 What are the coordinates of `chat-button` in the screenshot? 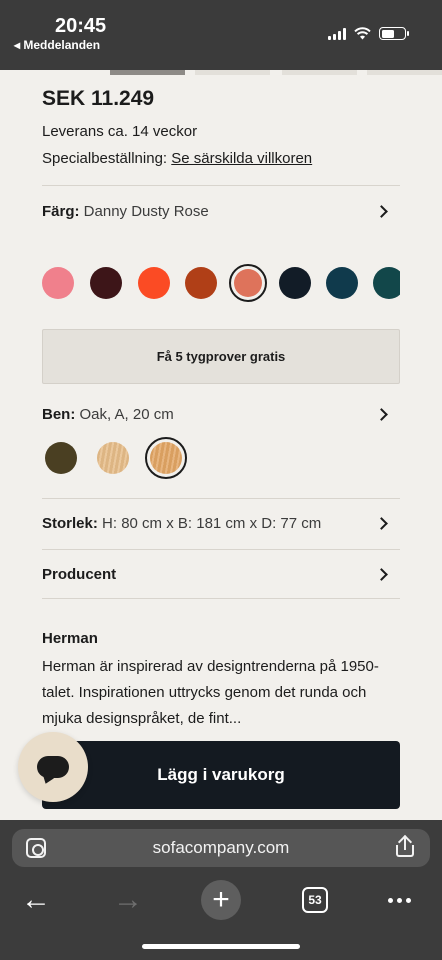 It's located at (53, 767).